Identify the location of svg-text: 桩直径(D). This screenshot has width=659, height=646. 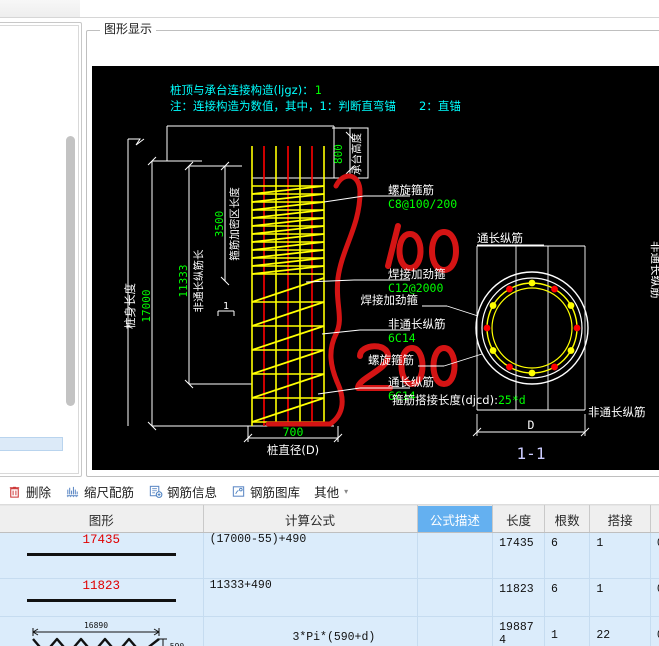
(293, 450).